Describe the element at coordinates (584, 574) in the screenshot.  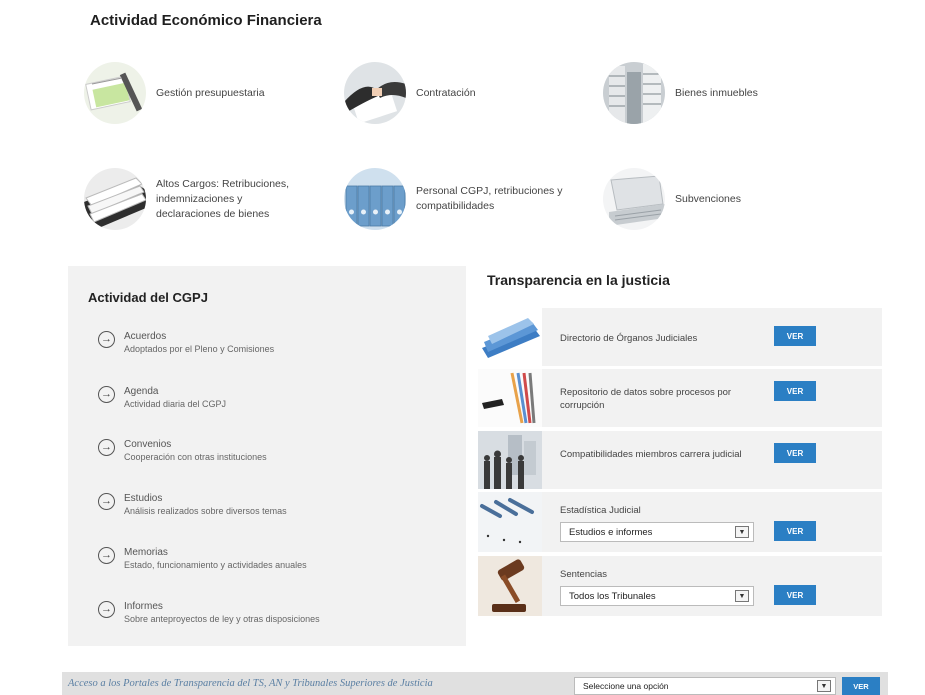
I see `justice-row-label: Sentencias` at that location.